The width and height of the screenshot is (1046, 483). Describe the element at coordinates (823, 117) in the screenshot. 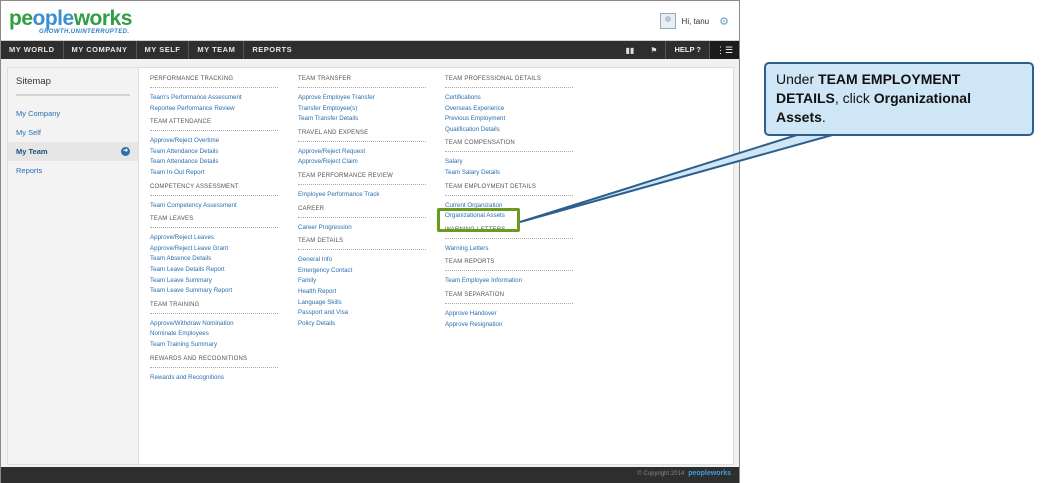

I see `callout-text: .` at that location.